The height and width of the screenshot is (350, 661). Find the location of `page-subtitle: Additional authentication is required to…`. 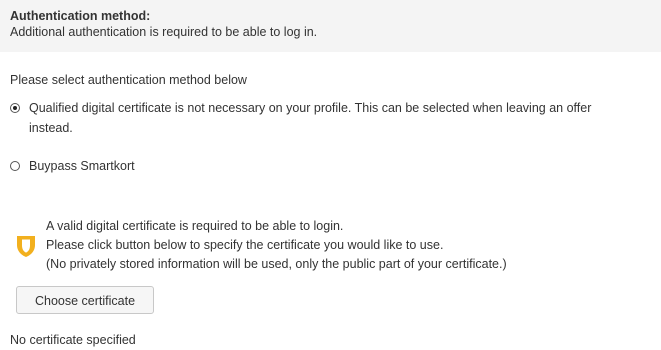

page-subtitle: Additional authentication is required to… is located at coordinates (164, 32).